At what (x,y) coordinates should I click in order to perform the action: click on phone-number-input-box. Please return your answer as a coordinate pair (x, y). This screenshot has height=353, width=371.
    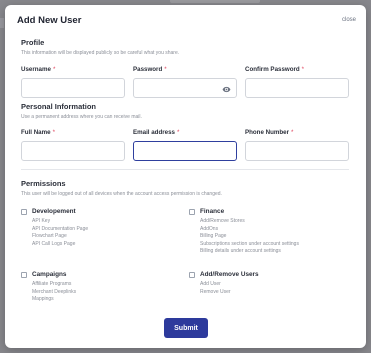
    Looking at the image, I should click on (297, 152).